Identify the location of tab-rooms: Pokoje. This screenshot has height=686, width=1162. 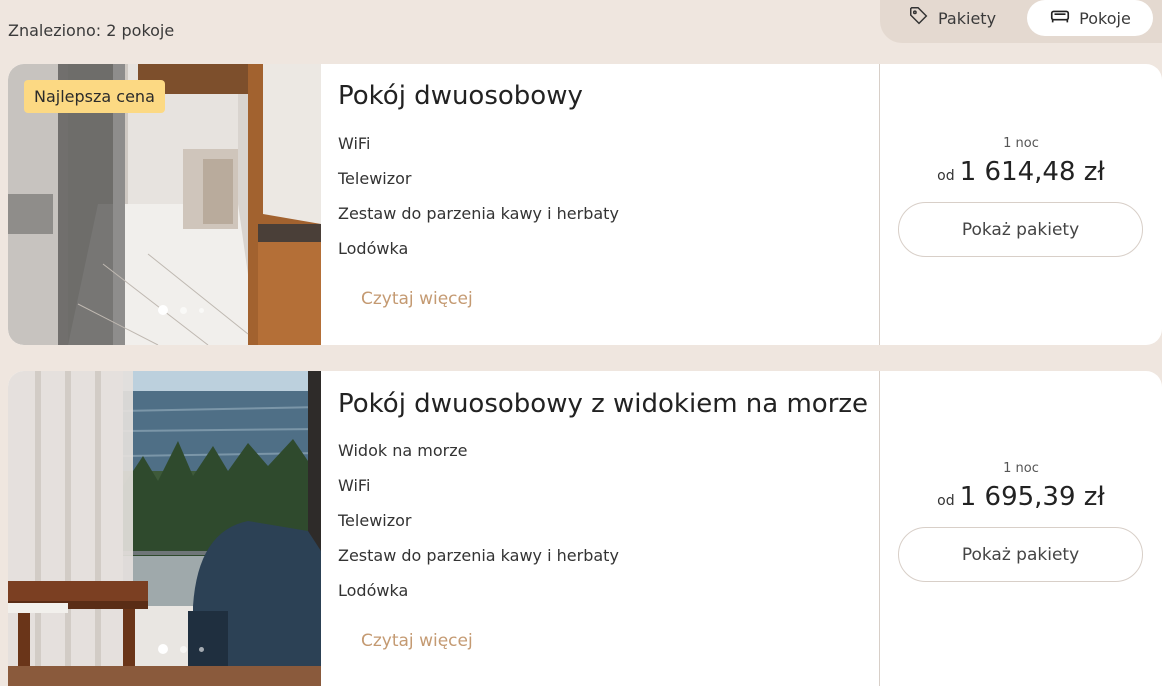
(1090, 18).